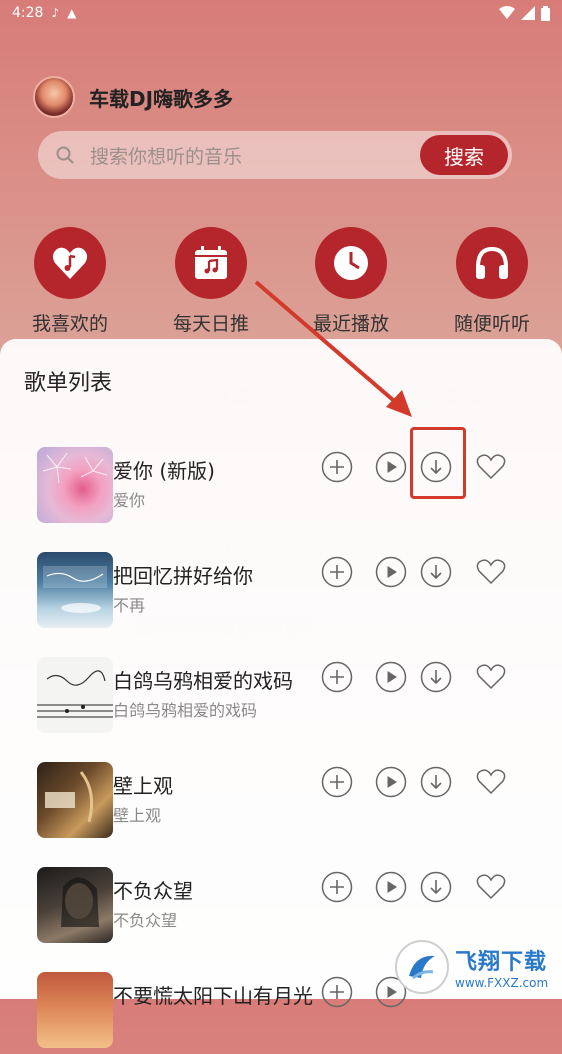 This screenshot has height=1054, width=562. Describe the element at coordinates (72, 13) in the screenshot. I see `app-notification-icon: ▲` at that location.